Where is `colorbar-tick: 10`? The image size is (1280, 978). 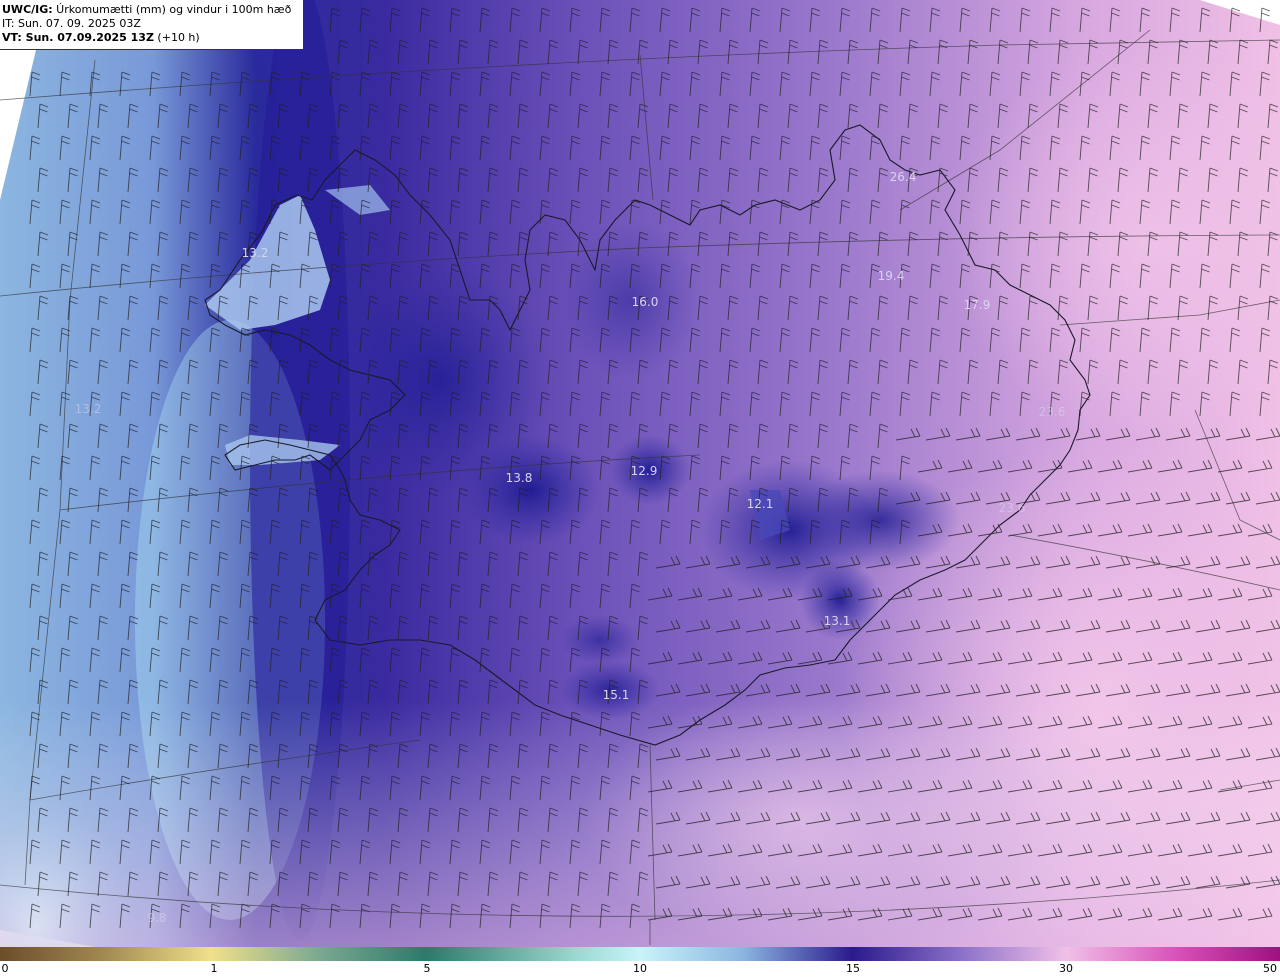 colorbar-tick: 10 is located at coordinates (640, 968).